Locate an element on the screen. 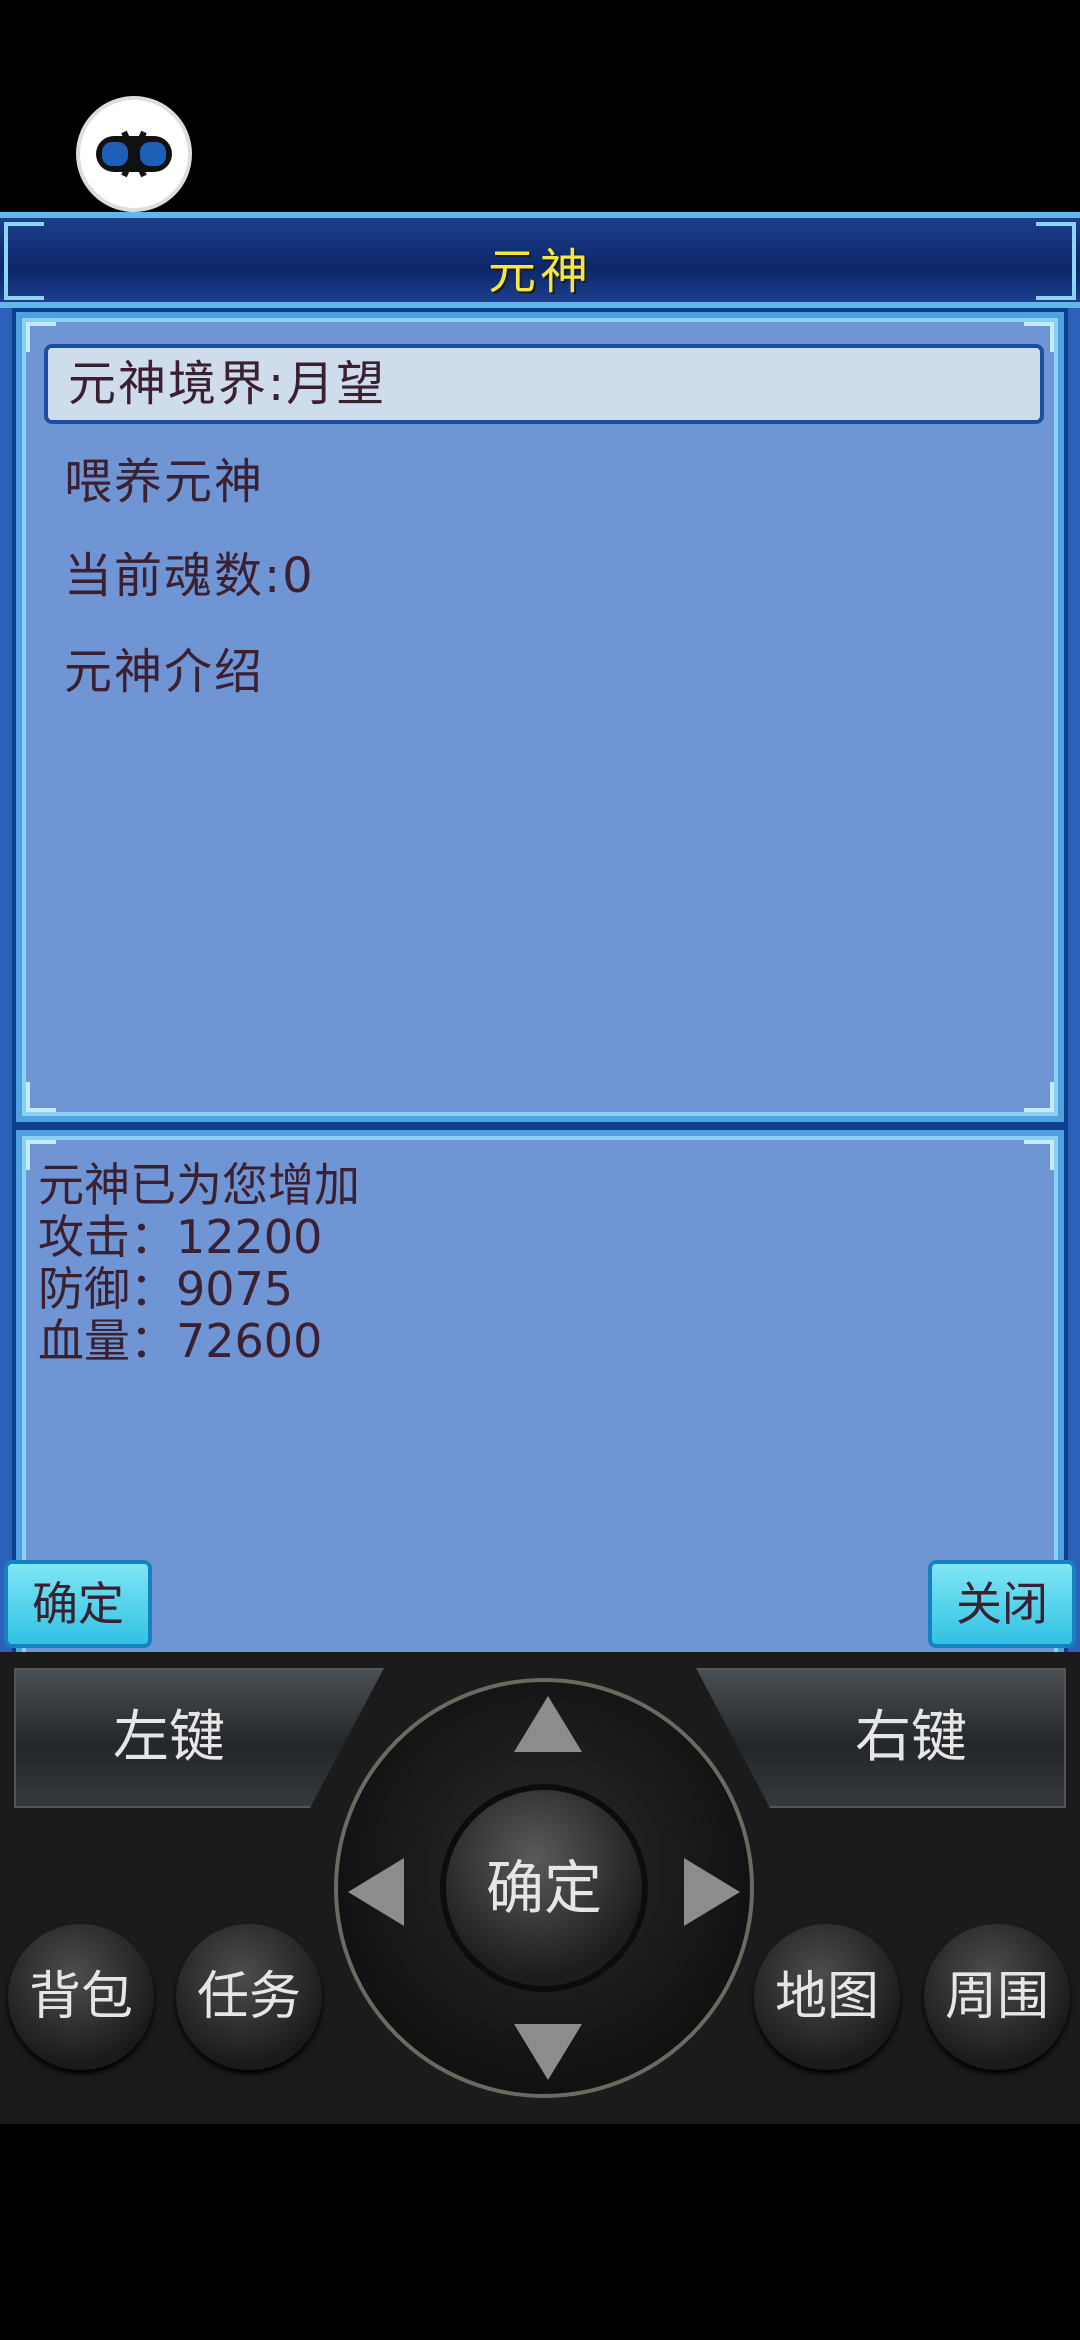  dpad-up-icon is located at coordinates (548, 1724).